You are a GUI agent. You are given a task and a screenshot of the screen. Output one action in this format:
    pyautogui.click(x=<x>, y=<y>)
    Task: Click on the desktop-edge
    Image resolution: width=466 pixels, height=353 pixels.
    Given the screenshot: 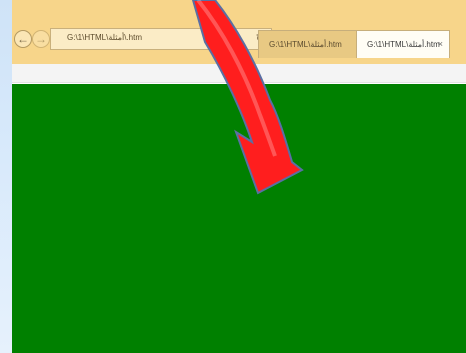 What is the action you would take?
    pyautogui.click(x=6, y=176)
    